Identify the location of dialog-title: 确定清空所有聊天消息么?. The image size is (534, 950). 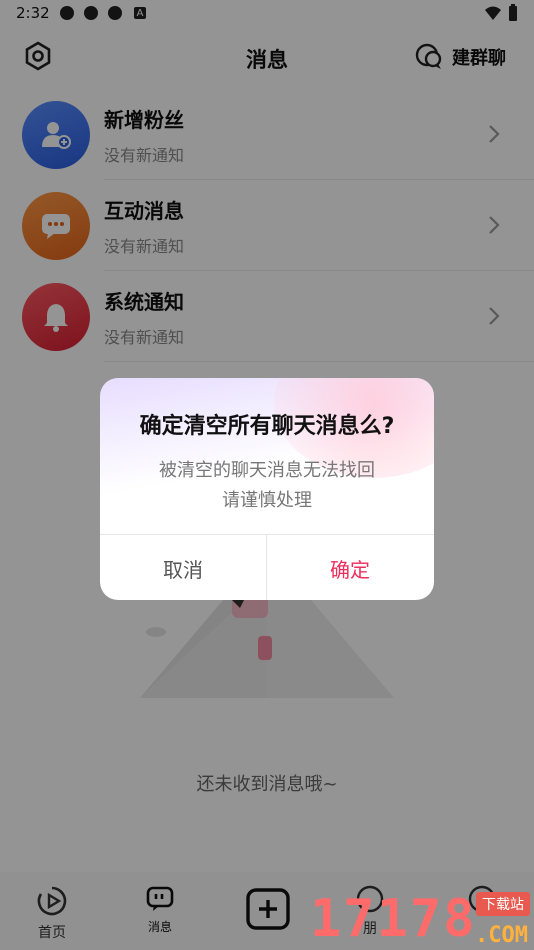
(267, 426).